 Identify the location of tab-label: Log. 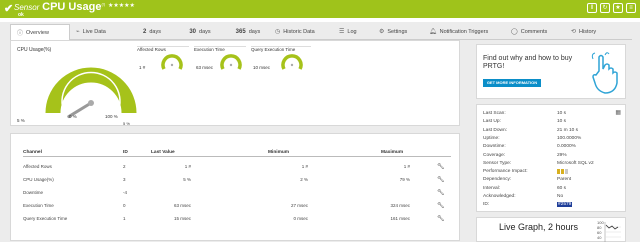
(352, 31).